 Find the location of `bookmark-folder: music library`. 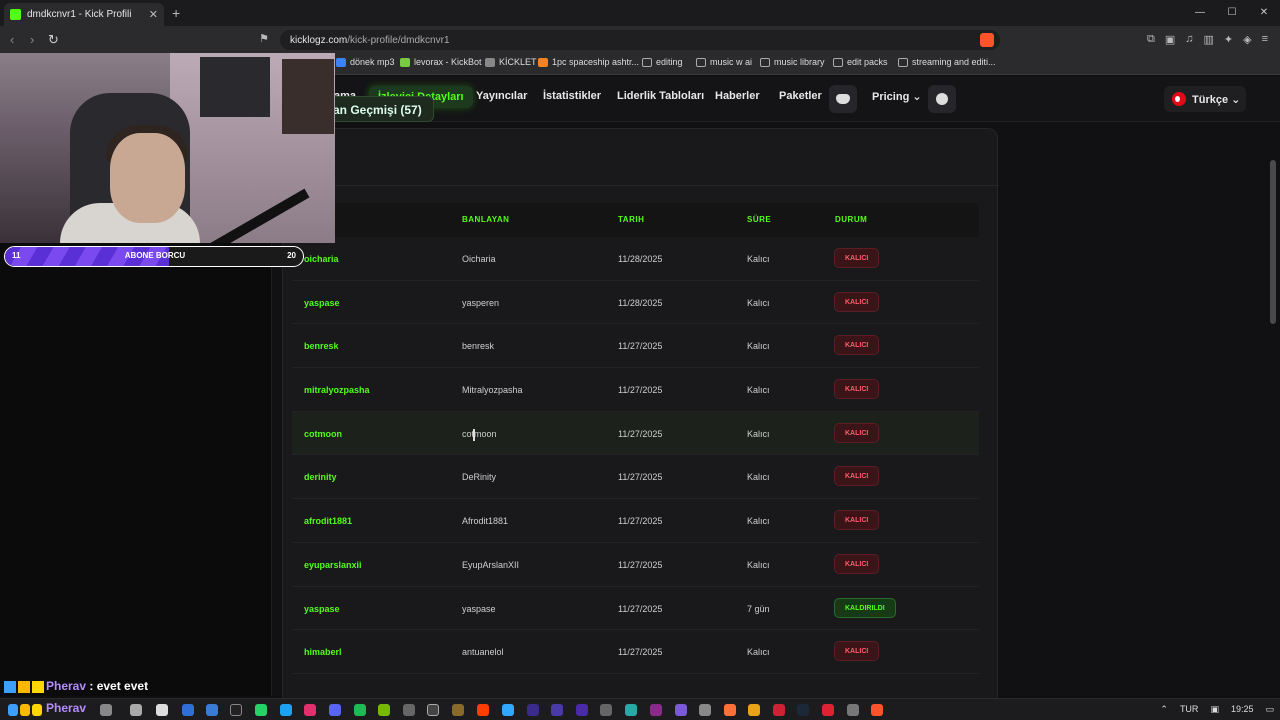

bookmark-folder: music library is located at coordinates (792, 62).